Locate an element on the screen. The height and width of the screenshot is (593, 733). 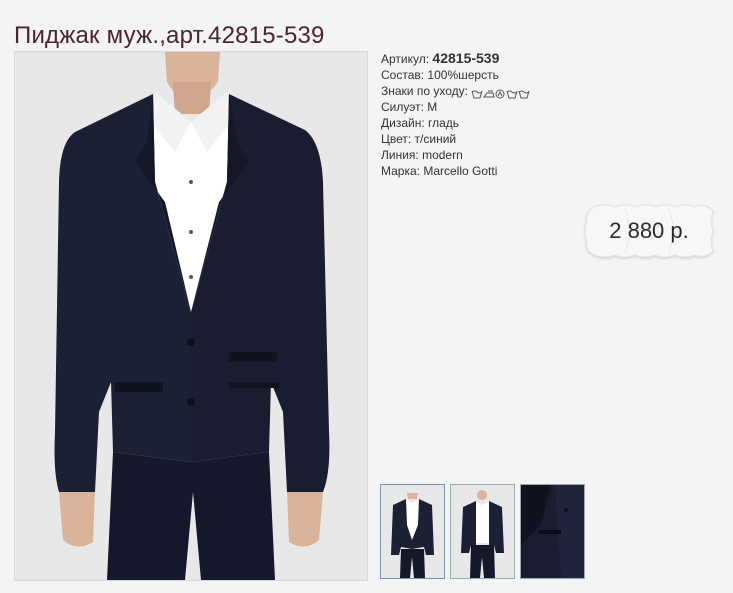
dry-clean-icon is located at coordinates (500, 94).